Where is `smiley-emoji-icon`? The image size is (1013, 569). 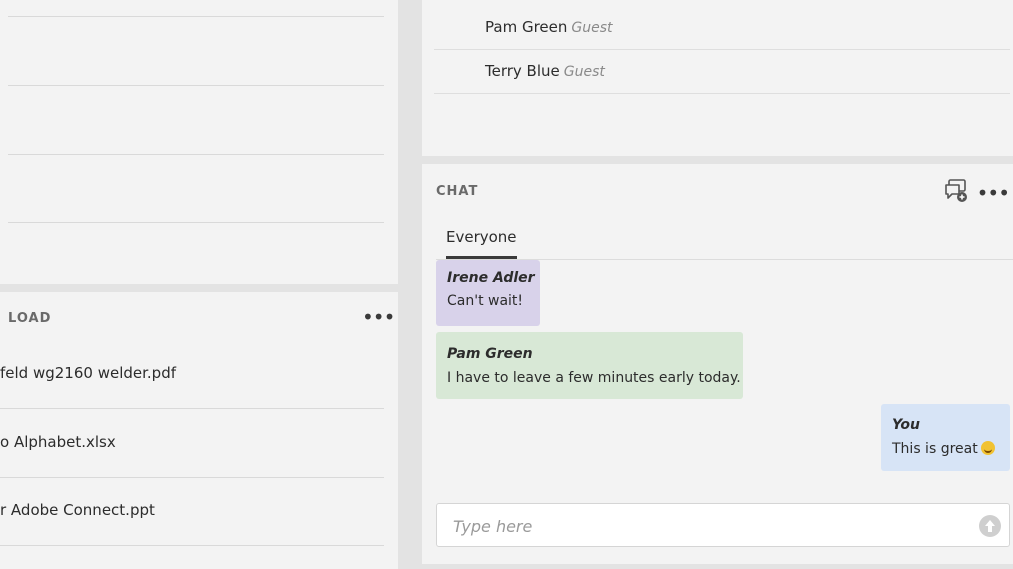
smiley-emoji-icon is located at coordinates (987, 448).